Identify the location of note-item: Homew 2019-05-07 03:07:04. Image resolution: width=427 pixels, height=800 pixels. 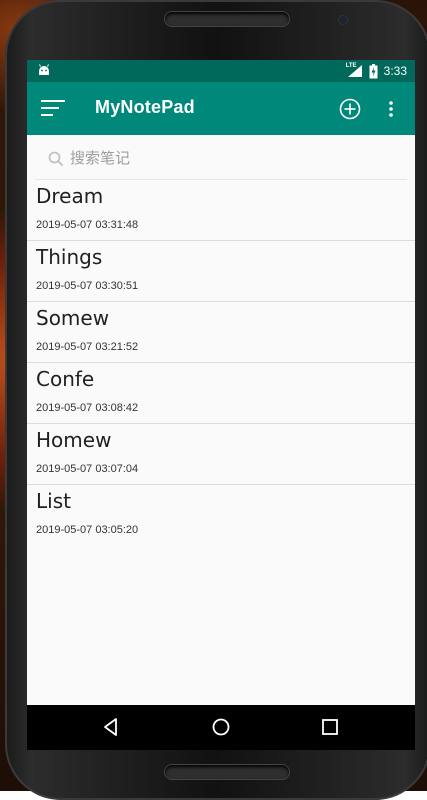
(221, 454).